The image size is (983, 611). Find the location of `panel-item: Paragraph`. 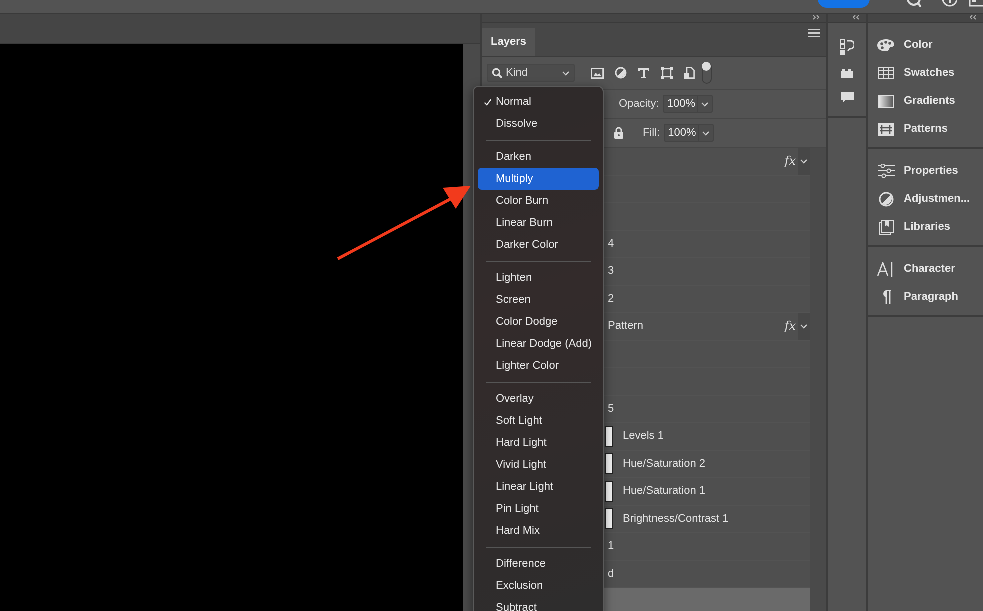

panel-item: Paragraph is located at coordinates (925, 297).